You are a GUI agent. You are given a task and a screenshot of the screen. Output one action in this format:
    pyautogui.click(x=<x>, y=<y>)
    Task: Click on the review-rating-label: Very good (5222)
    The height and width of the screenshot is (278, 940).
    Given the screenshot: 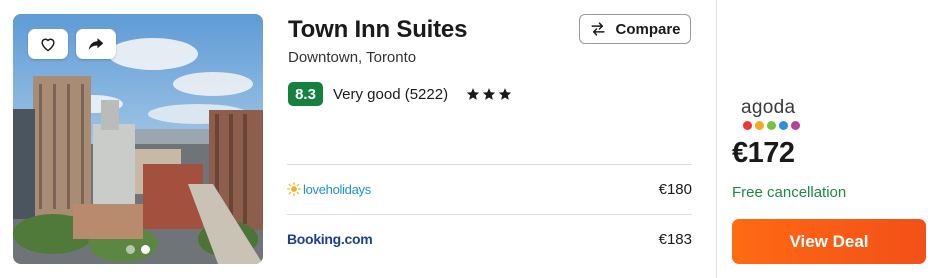 What is the action you would take?
    pyautogui.click(x=390, y=94)
    